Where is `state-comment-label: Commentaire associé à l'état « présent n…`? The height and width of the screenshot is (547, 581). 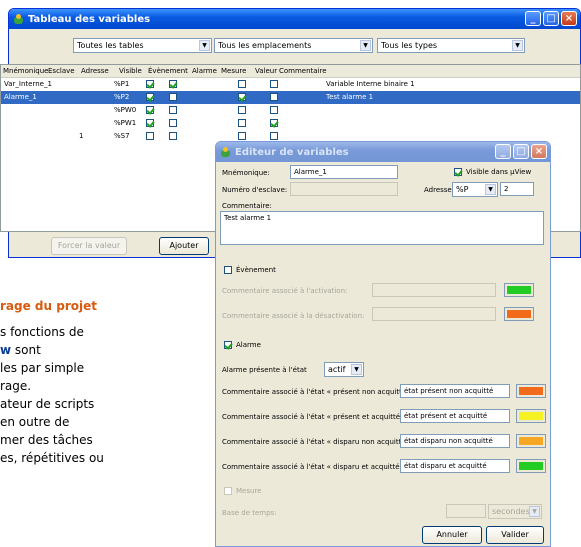
state-comment-label: Commentaire associé à l'état « présent n… is located at coordinates (319, 392).